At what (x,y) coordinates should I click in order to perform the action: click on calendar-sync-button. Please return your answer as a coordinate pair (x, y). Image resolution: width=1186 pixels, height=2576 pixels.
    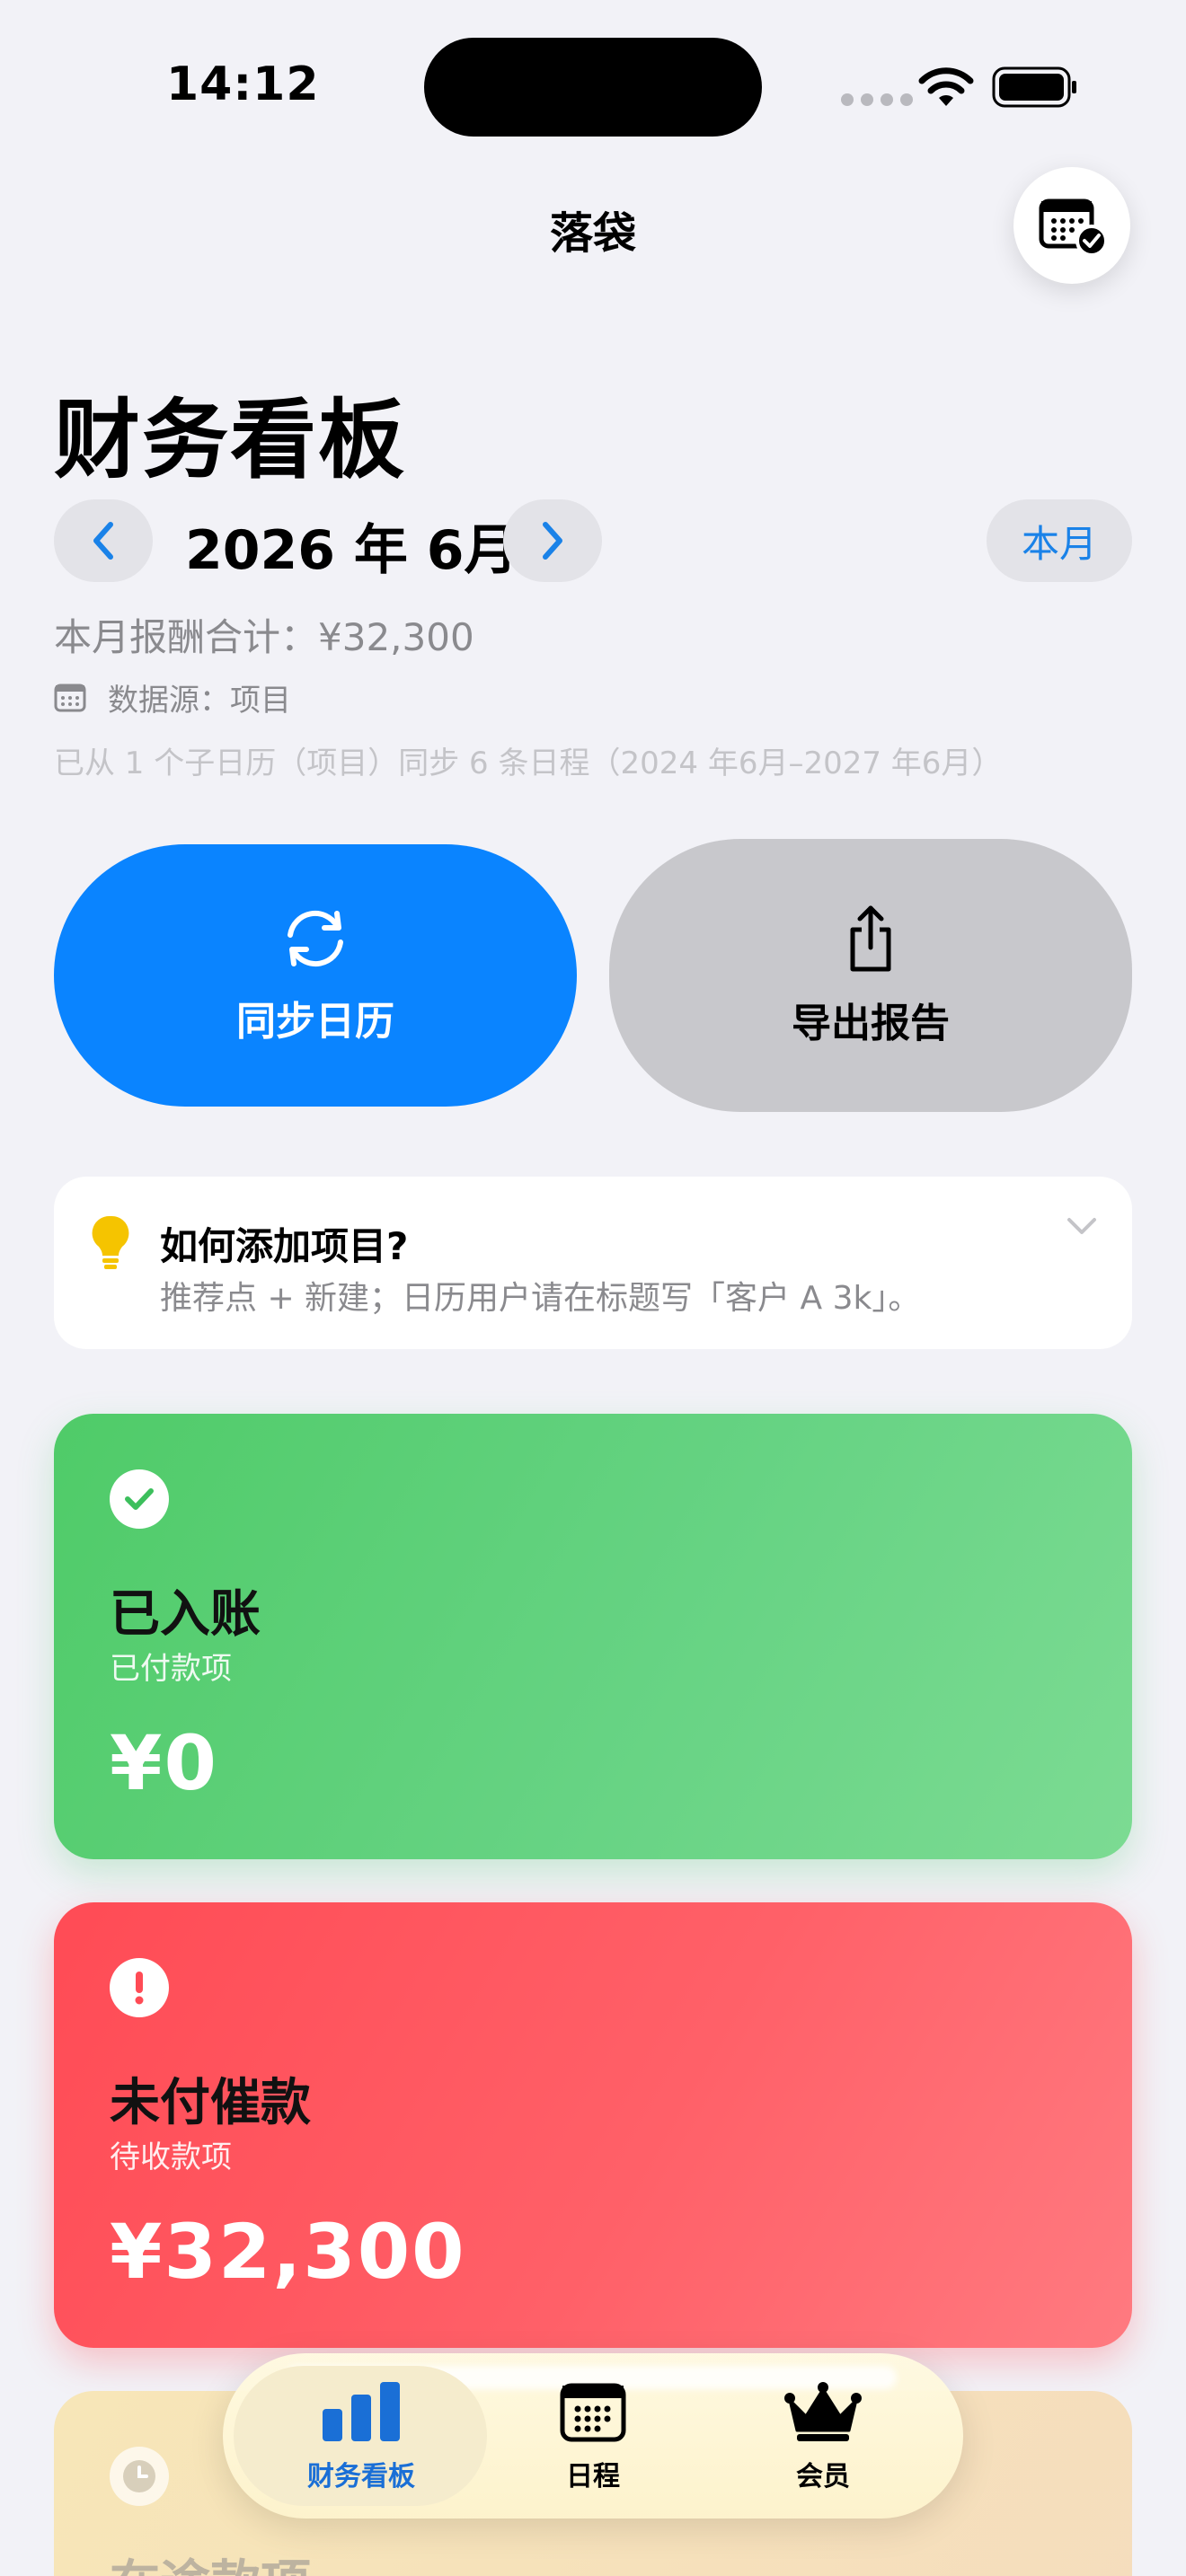
    Looking at the image, I should click on (1071, 225).